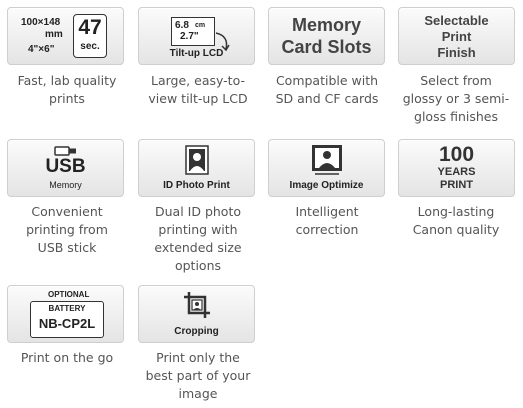 The image size is (523, 408). Describe the element at coordinates (326, 185) in the screenshot. I see `image-optimize-label: Image Optimize` at that location.